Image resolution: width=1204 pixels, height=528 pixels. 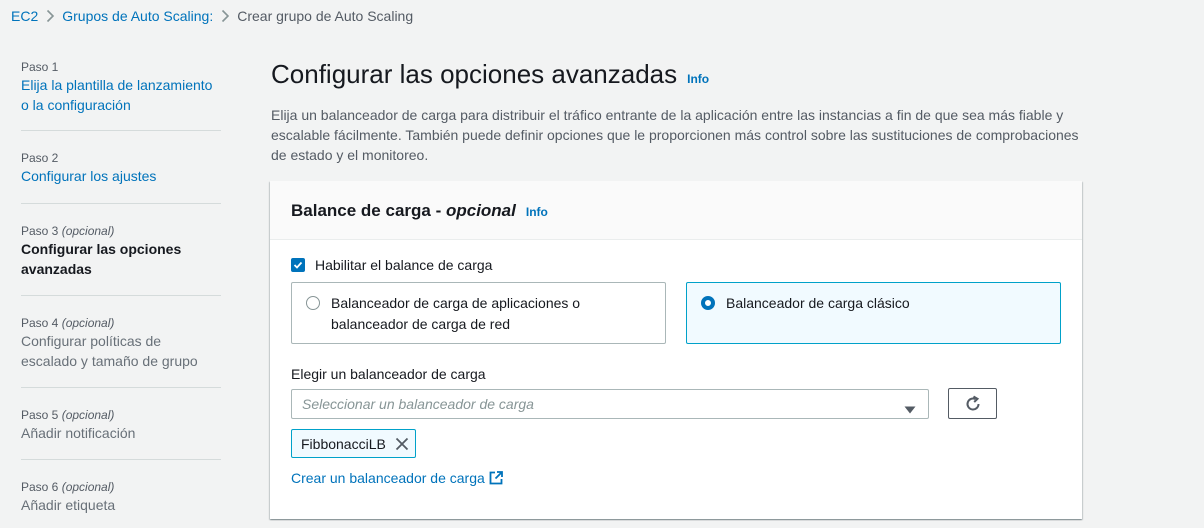 I want to click on radio-checked-icon, so click(x=708, y=303).